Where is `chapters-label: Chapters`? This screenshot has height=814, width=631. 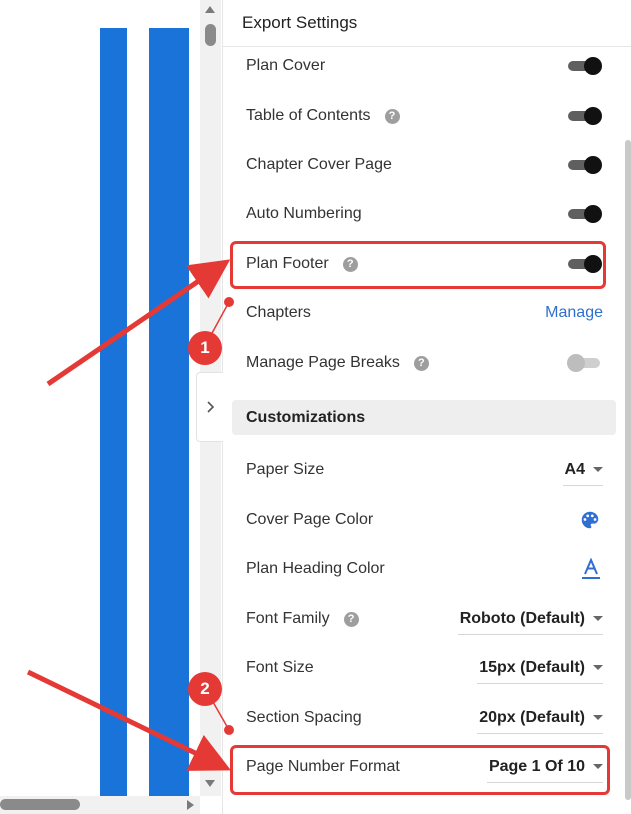 chapters-label: Chapters is located at coordinates (278, 312).